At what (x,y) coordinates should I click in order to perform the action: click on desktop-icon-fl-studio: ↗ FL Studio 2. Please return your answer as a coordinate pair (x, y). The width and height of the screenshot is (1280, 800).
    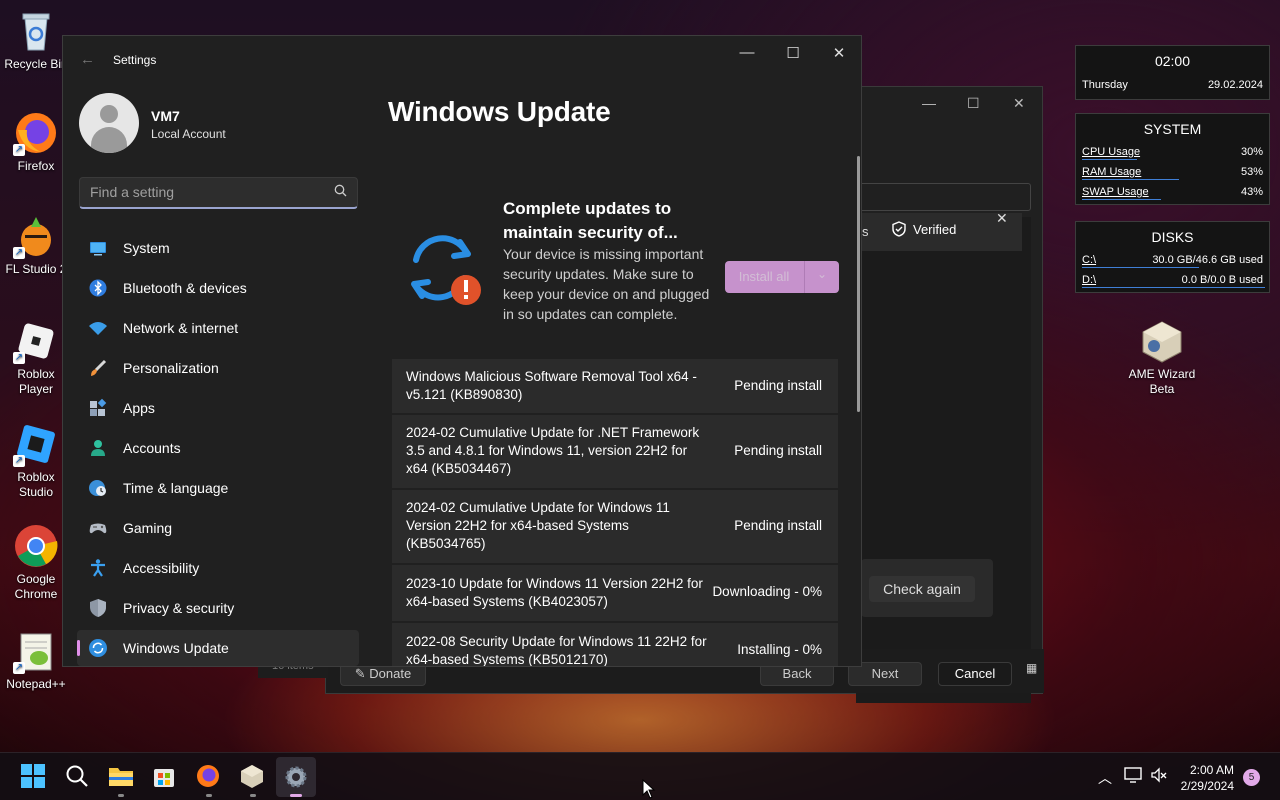
    Looking at the image, I should click on (36, 245).